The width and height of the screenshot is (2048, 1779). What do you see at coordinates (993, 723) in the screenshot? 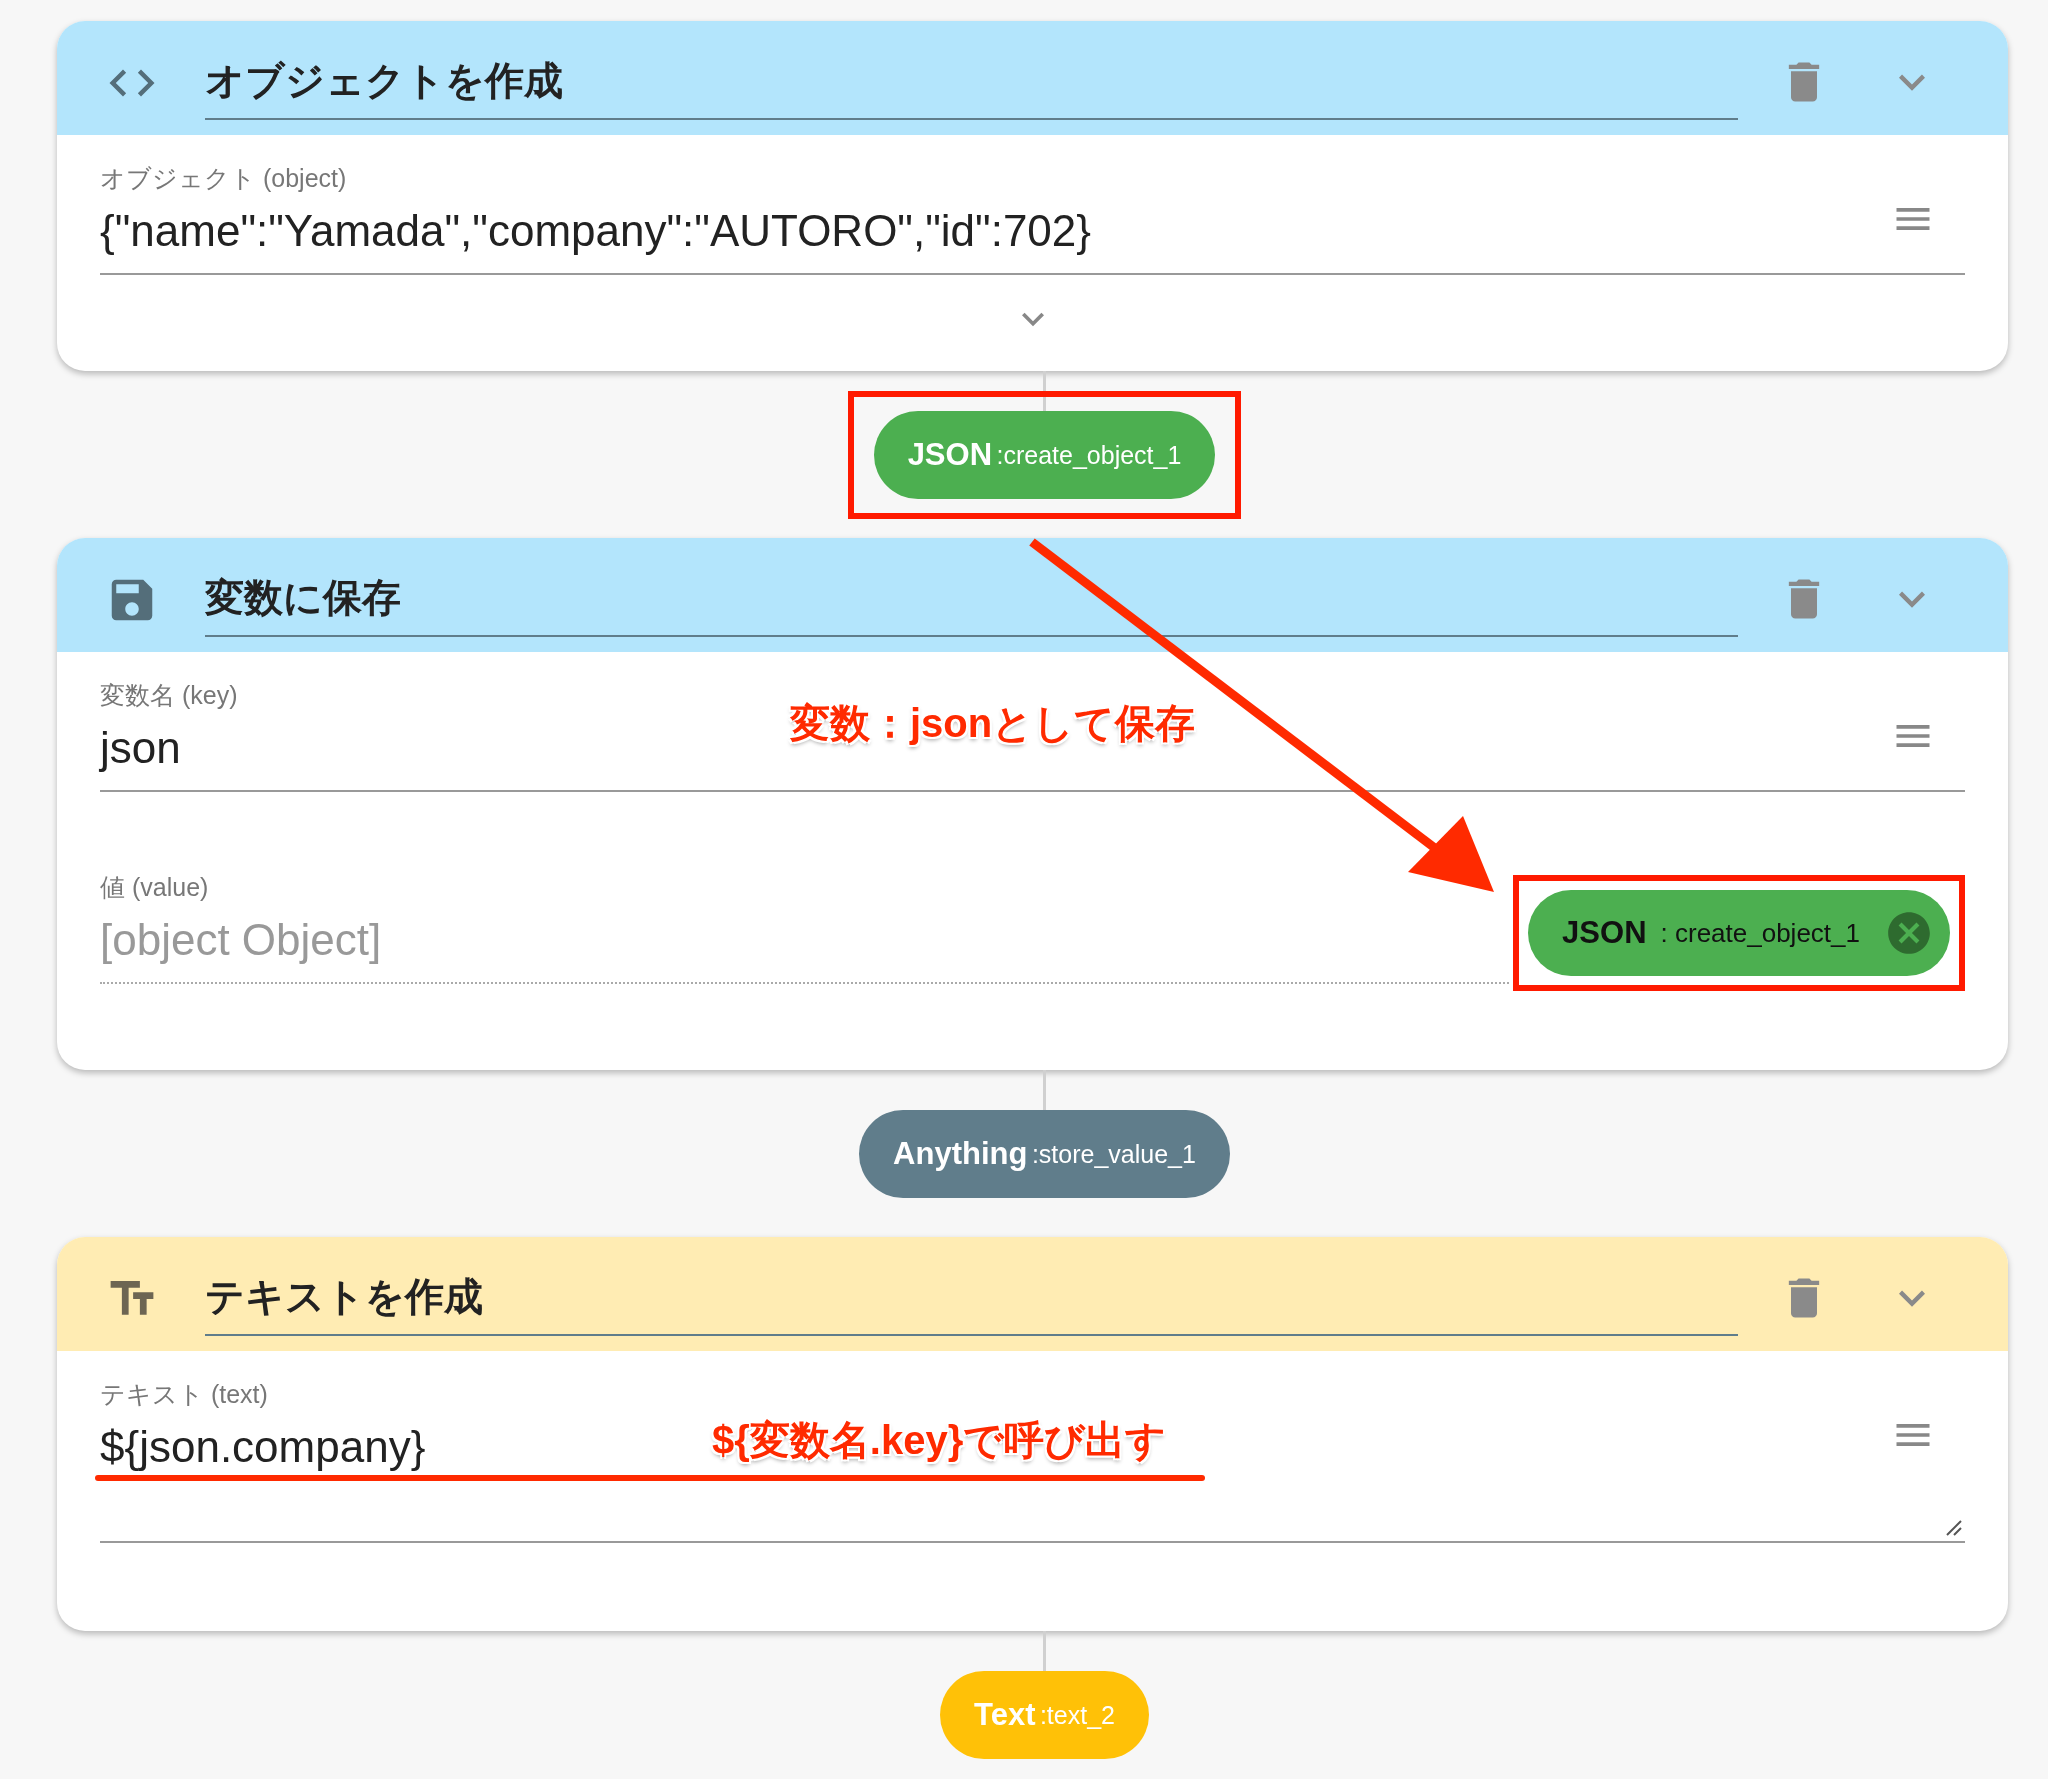
I see `annotation-text: 変数：jsonとして保存` at bounding box center [993, 723].